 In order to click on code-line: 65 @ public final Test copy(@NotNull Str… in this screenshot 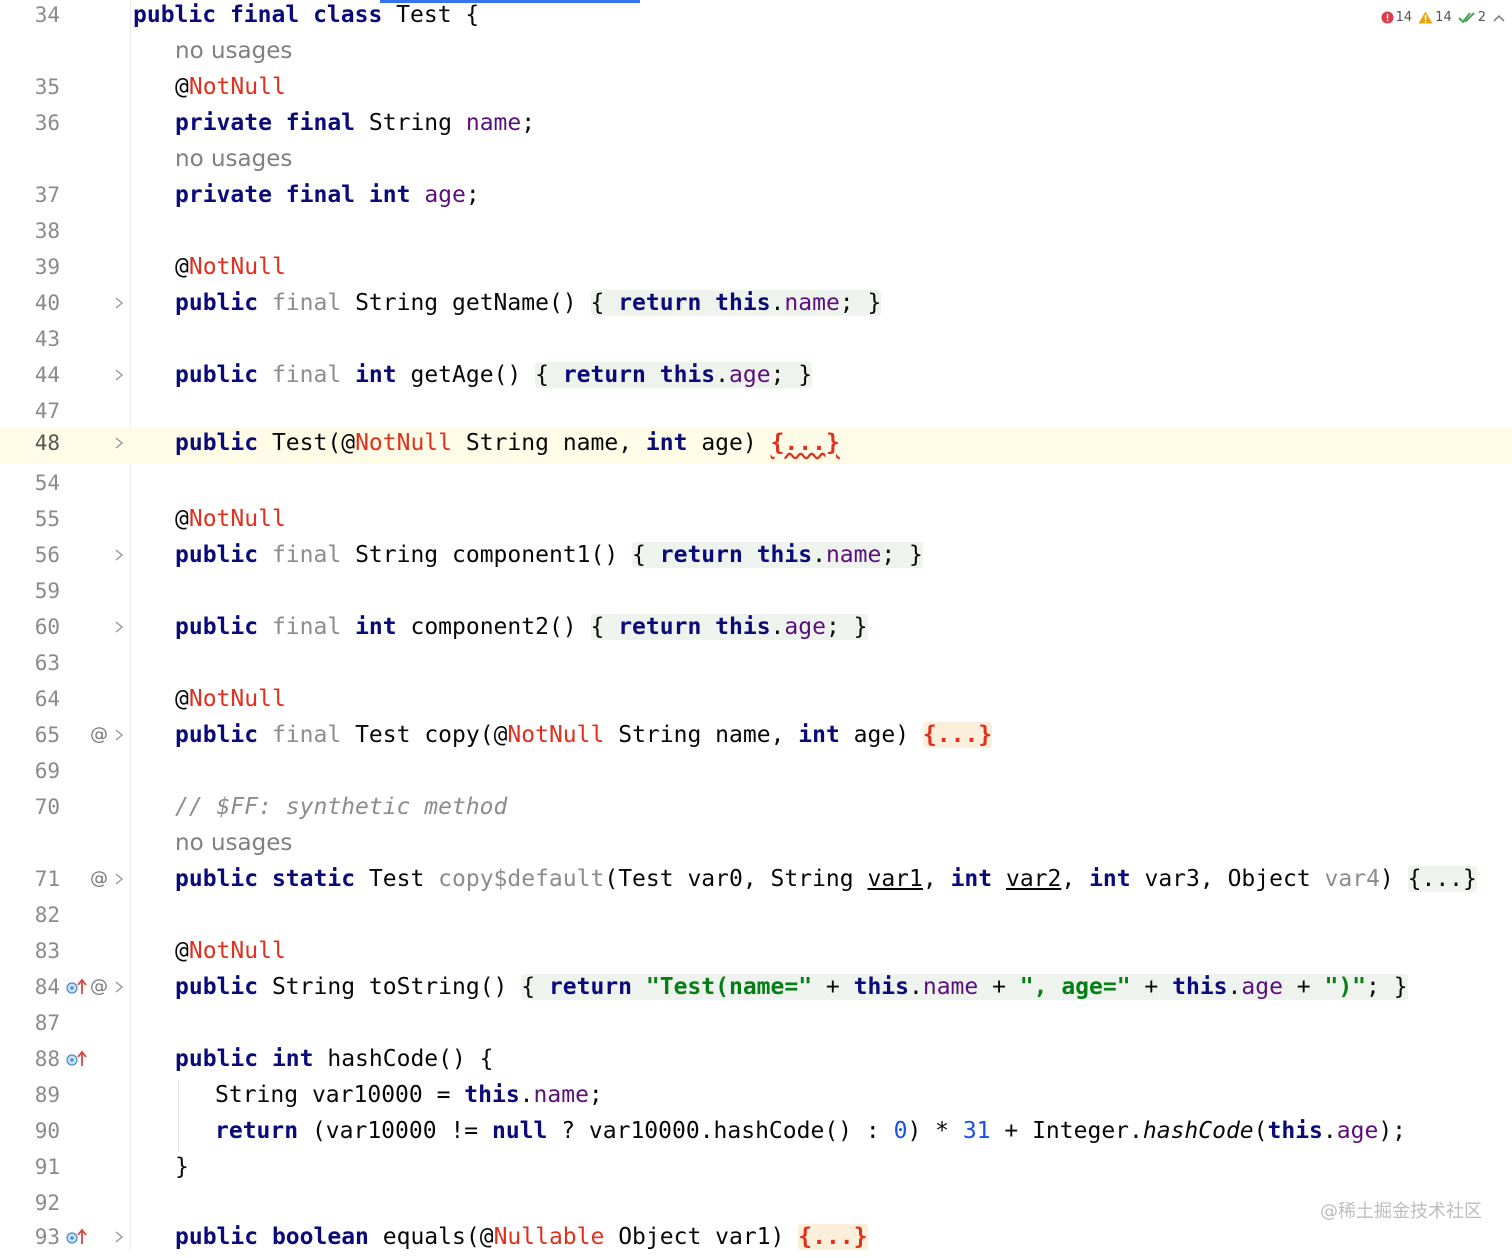, I will do `click(756, 738)`.